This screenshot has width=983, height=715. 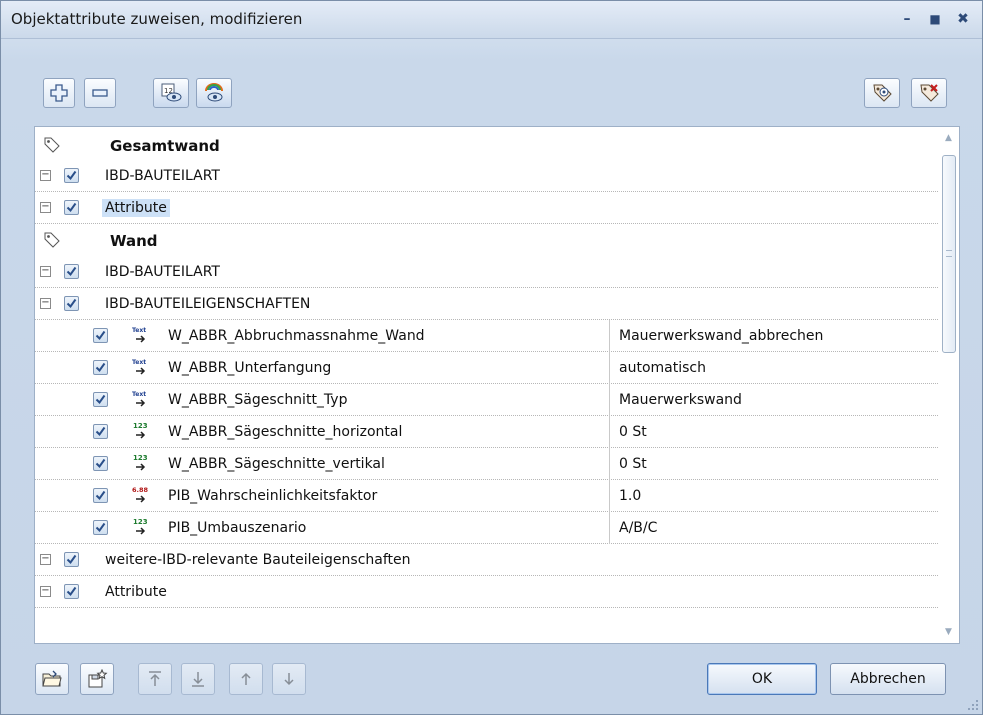 What do you see at coordinates (214, 93) in the screenshot?
I see `show-visible-button` at bounding box center [214, 93].